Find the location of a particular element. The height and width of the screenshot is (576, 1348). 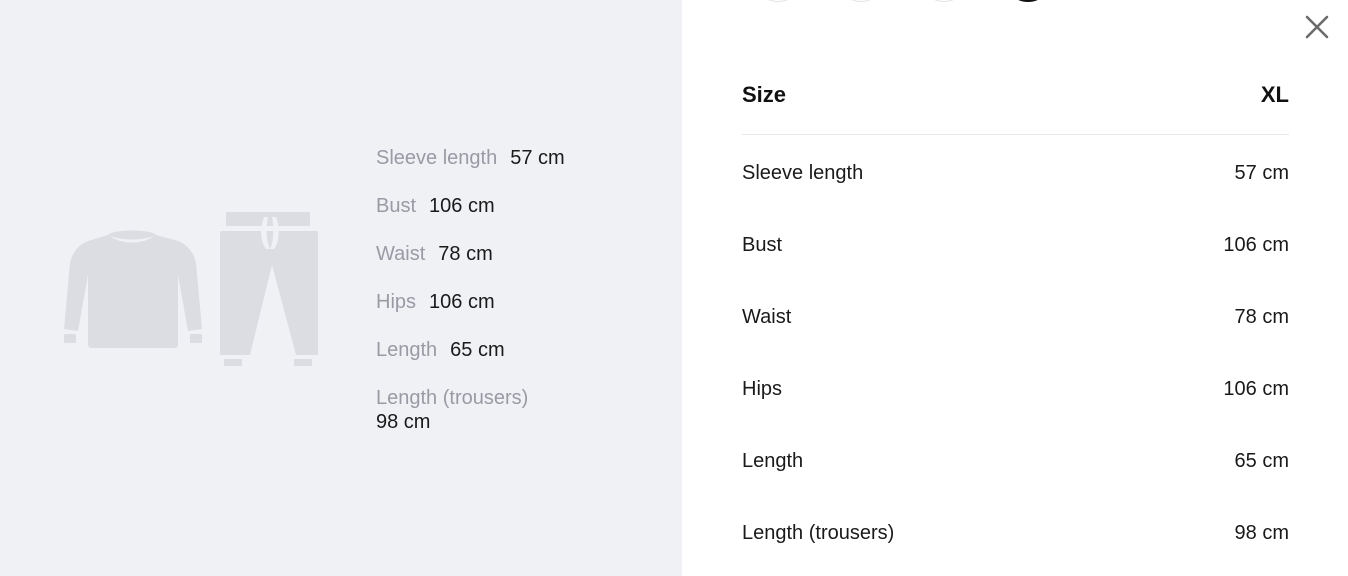

measure-label: Hips is located at coordinates (396, 302).